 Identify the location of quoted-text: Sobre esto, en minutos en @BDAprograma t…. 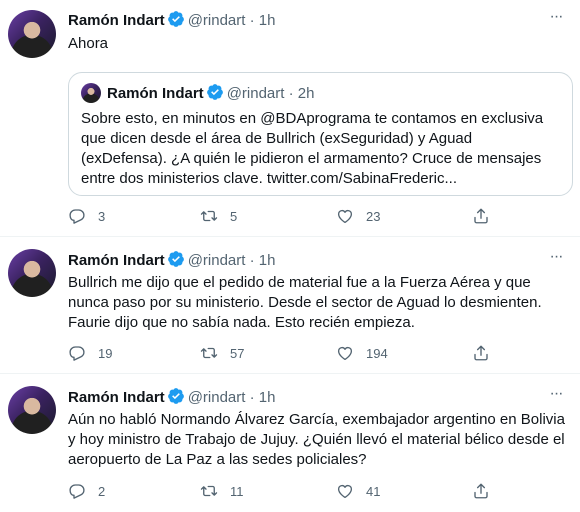
(312, 148).